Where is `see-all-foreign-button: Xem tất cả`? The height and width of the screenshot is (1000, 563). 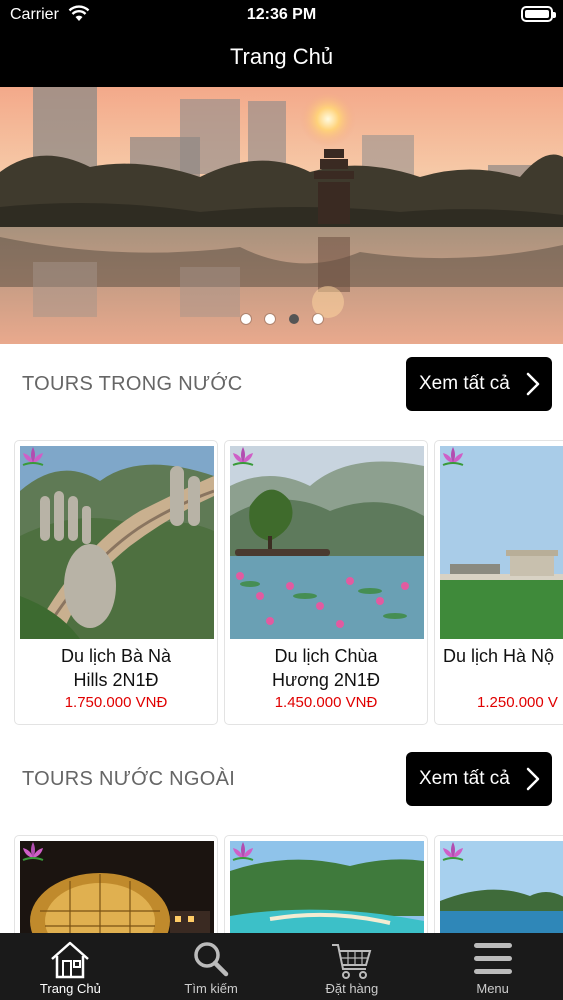 see-all-foreign-button: Xem tất cả is located at coordinates (479, 779).